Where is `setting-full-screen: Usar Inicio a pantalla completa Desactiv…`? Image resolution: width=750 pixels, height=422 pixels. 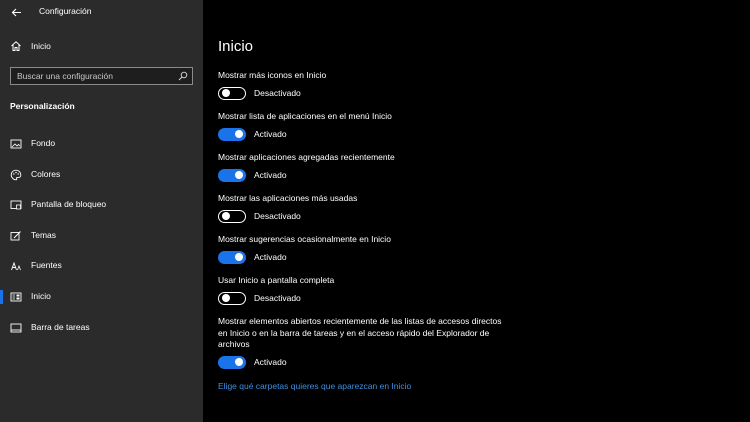 setting-full-screen: Usar Inicio a pantalla completa Desactiv… is located at coordinates (368, 290).